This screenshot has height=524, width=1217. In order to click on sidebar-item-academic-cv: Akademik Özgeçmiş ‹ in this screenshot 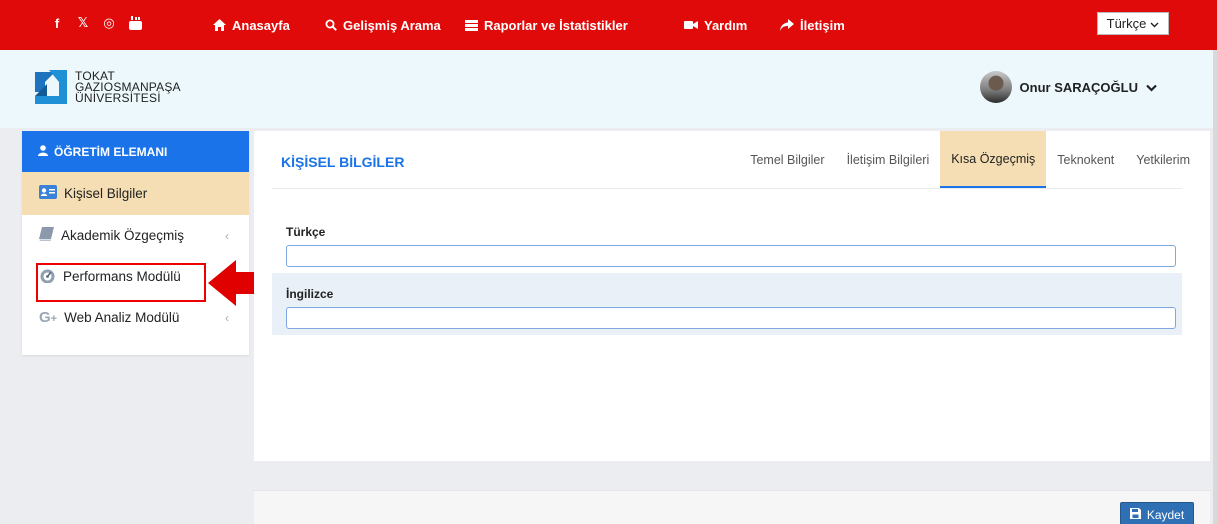, I will do `click(135, 235)`.